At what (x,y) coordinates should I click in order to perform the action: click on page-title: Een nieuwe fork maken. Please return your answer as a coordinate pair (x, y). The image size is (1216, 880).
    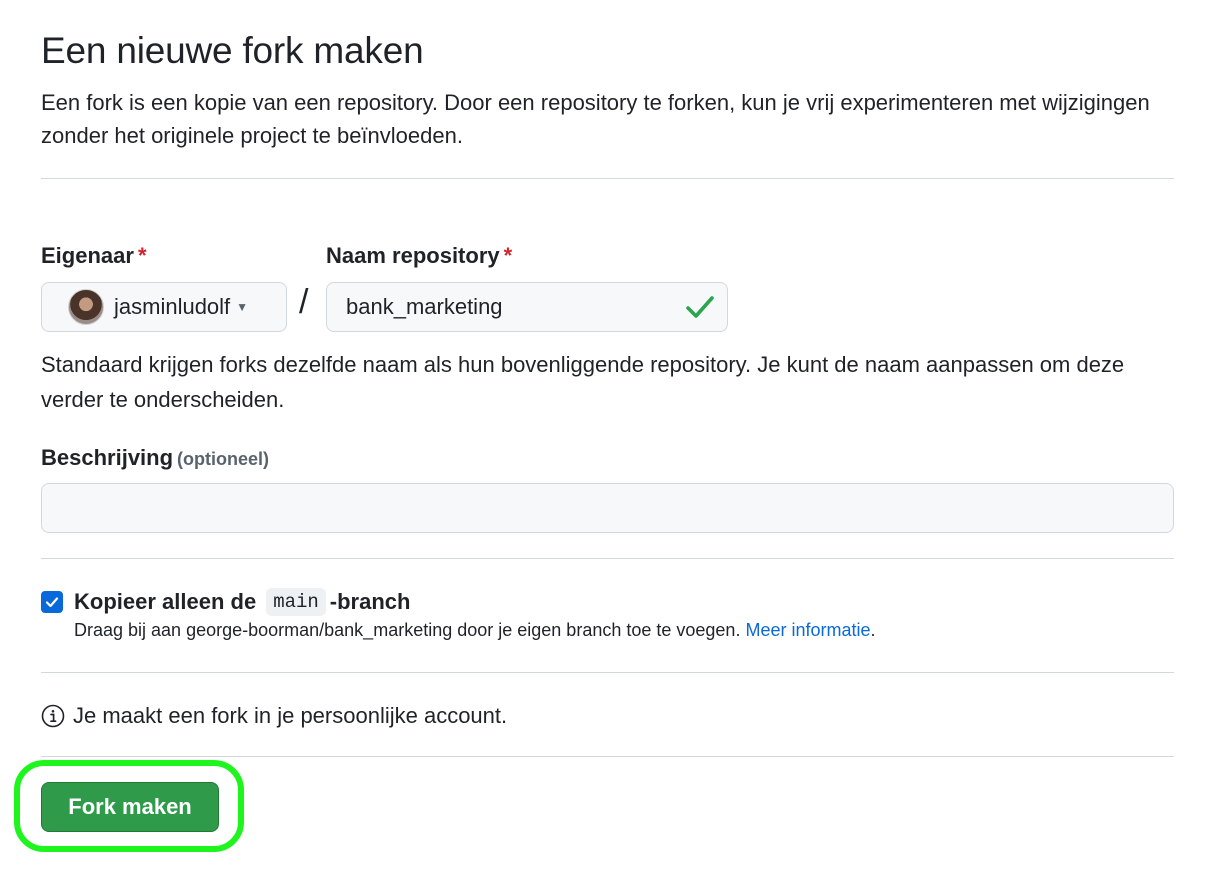
    Looking at the image, I should click on (232, 50).